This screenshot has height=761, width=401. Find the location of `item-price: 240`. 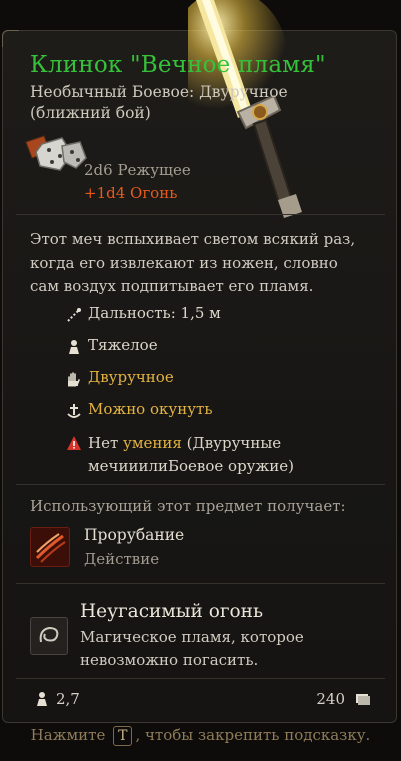

item-price: 240 is located at coordinates (343, 699).